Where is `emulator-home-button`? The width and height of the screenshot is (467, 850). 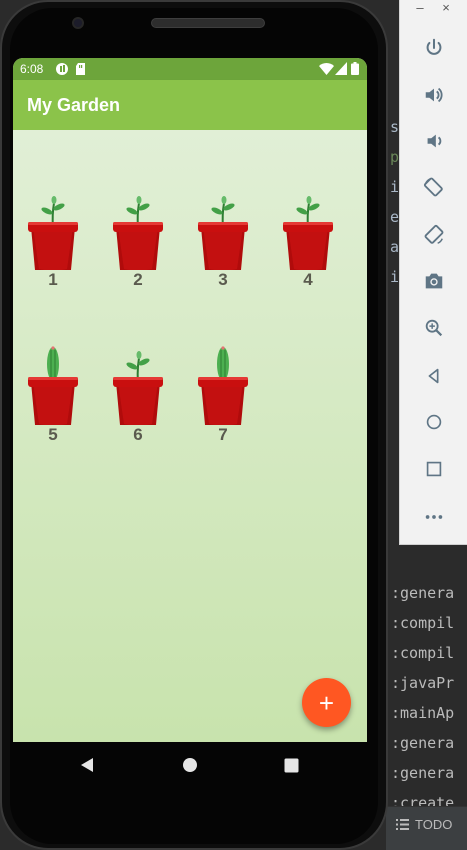
emulator-home-button is located at coordinates (434, 422).